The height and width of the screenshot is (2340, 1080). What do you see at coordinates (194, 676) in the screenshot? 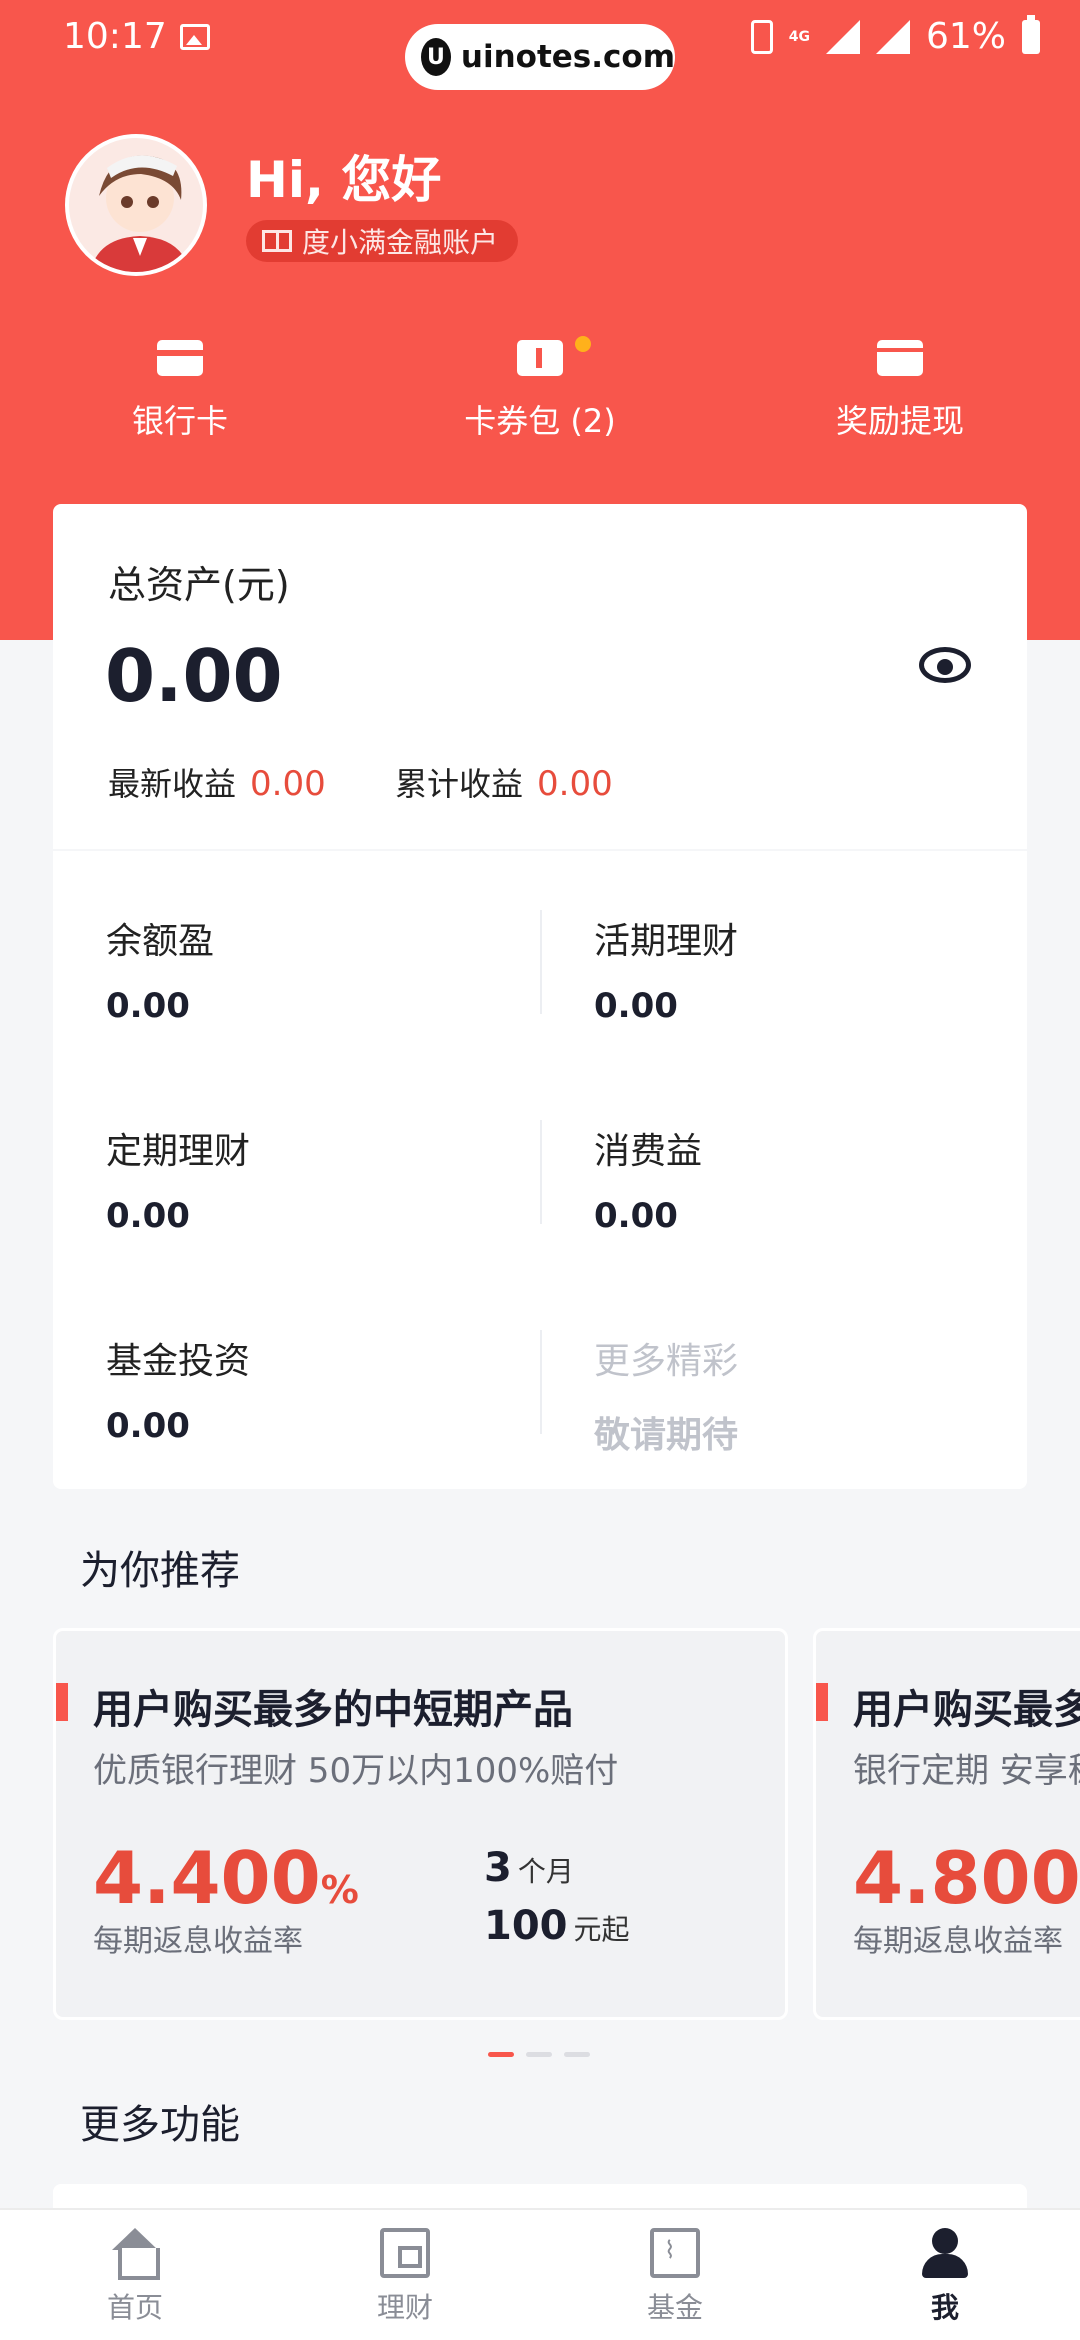
I see `assets-total: 0.00` at bounding box center [194, 676].